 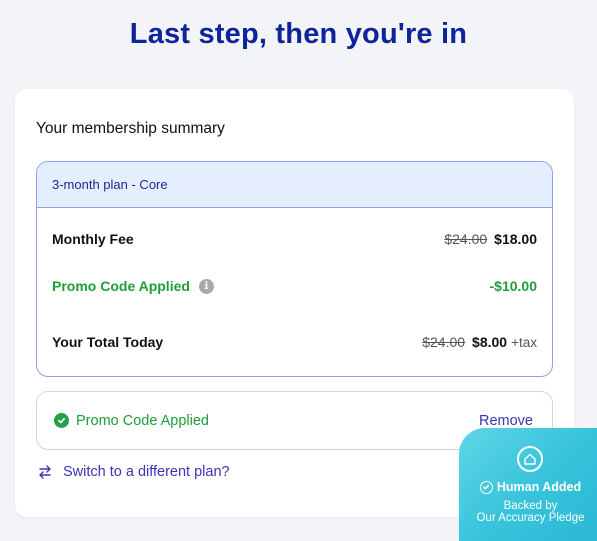 What do you see at coordinates (466, 239) in the screenshot?
I see `monthly-fee-original: $24.00` at bounding box center [466, 239].